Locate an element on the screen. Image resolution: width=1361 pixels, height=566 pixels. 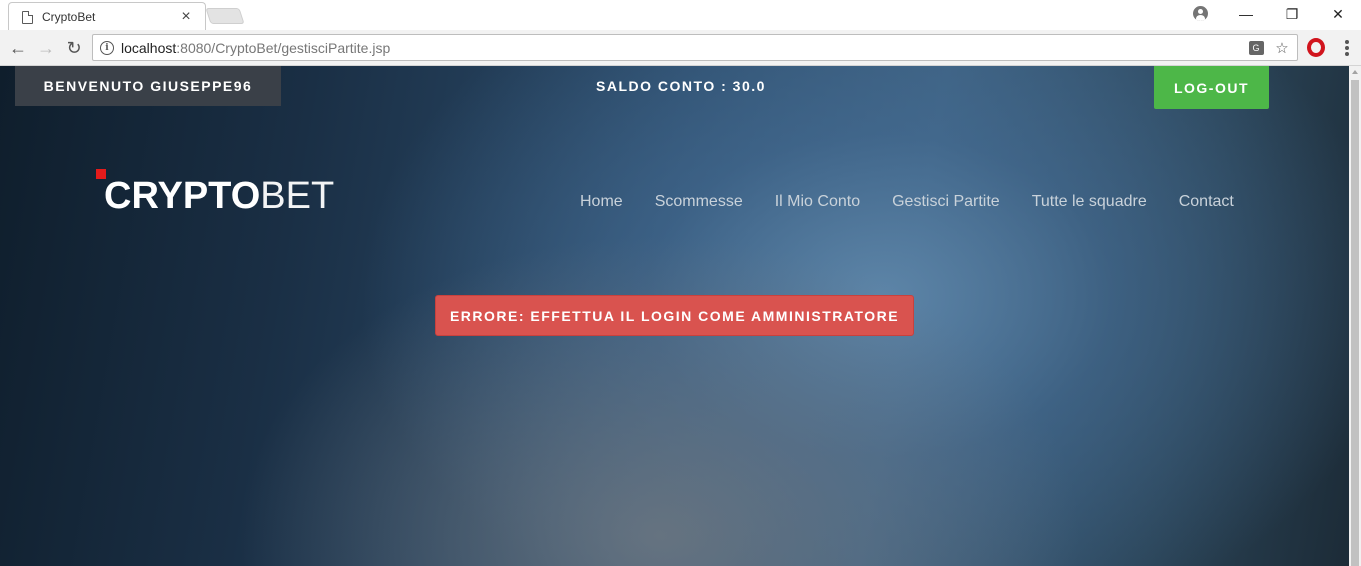
welcome-button: BENVENUTO GIUSEPPE96 is located at coordinates (148, 86).